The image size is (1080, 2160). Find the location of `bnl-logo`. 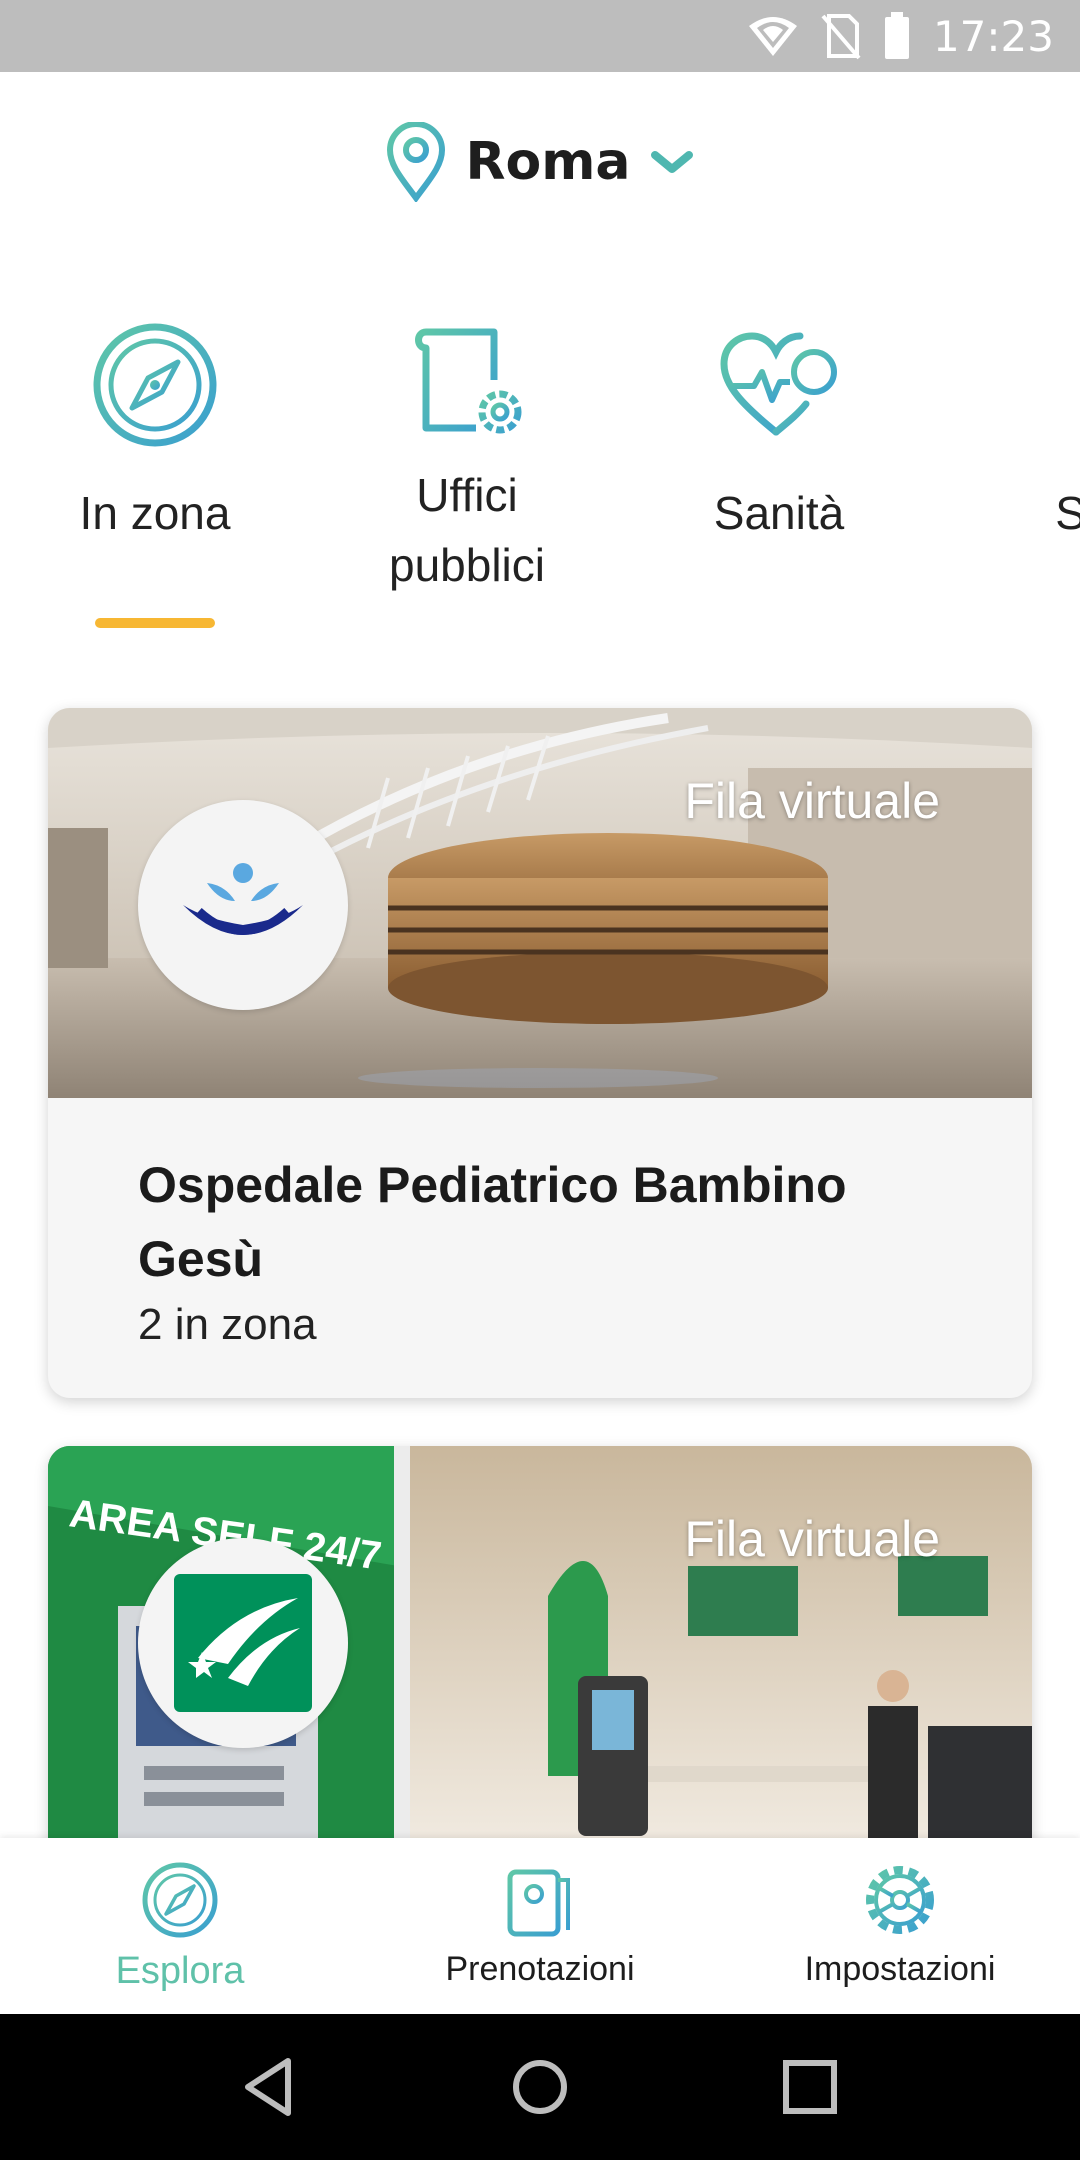

bnl-logo is located at coordinates (243, 1643).